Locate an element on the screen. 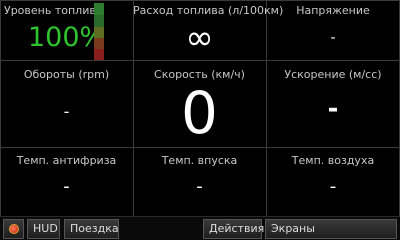 The width and height of the screenshot is (400, 240). coolant-temp-label: Темп. антифриза is located at coordinates (66, 160).